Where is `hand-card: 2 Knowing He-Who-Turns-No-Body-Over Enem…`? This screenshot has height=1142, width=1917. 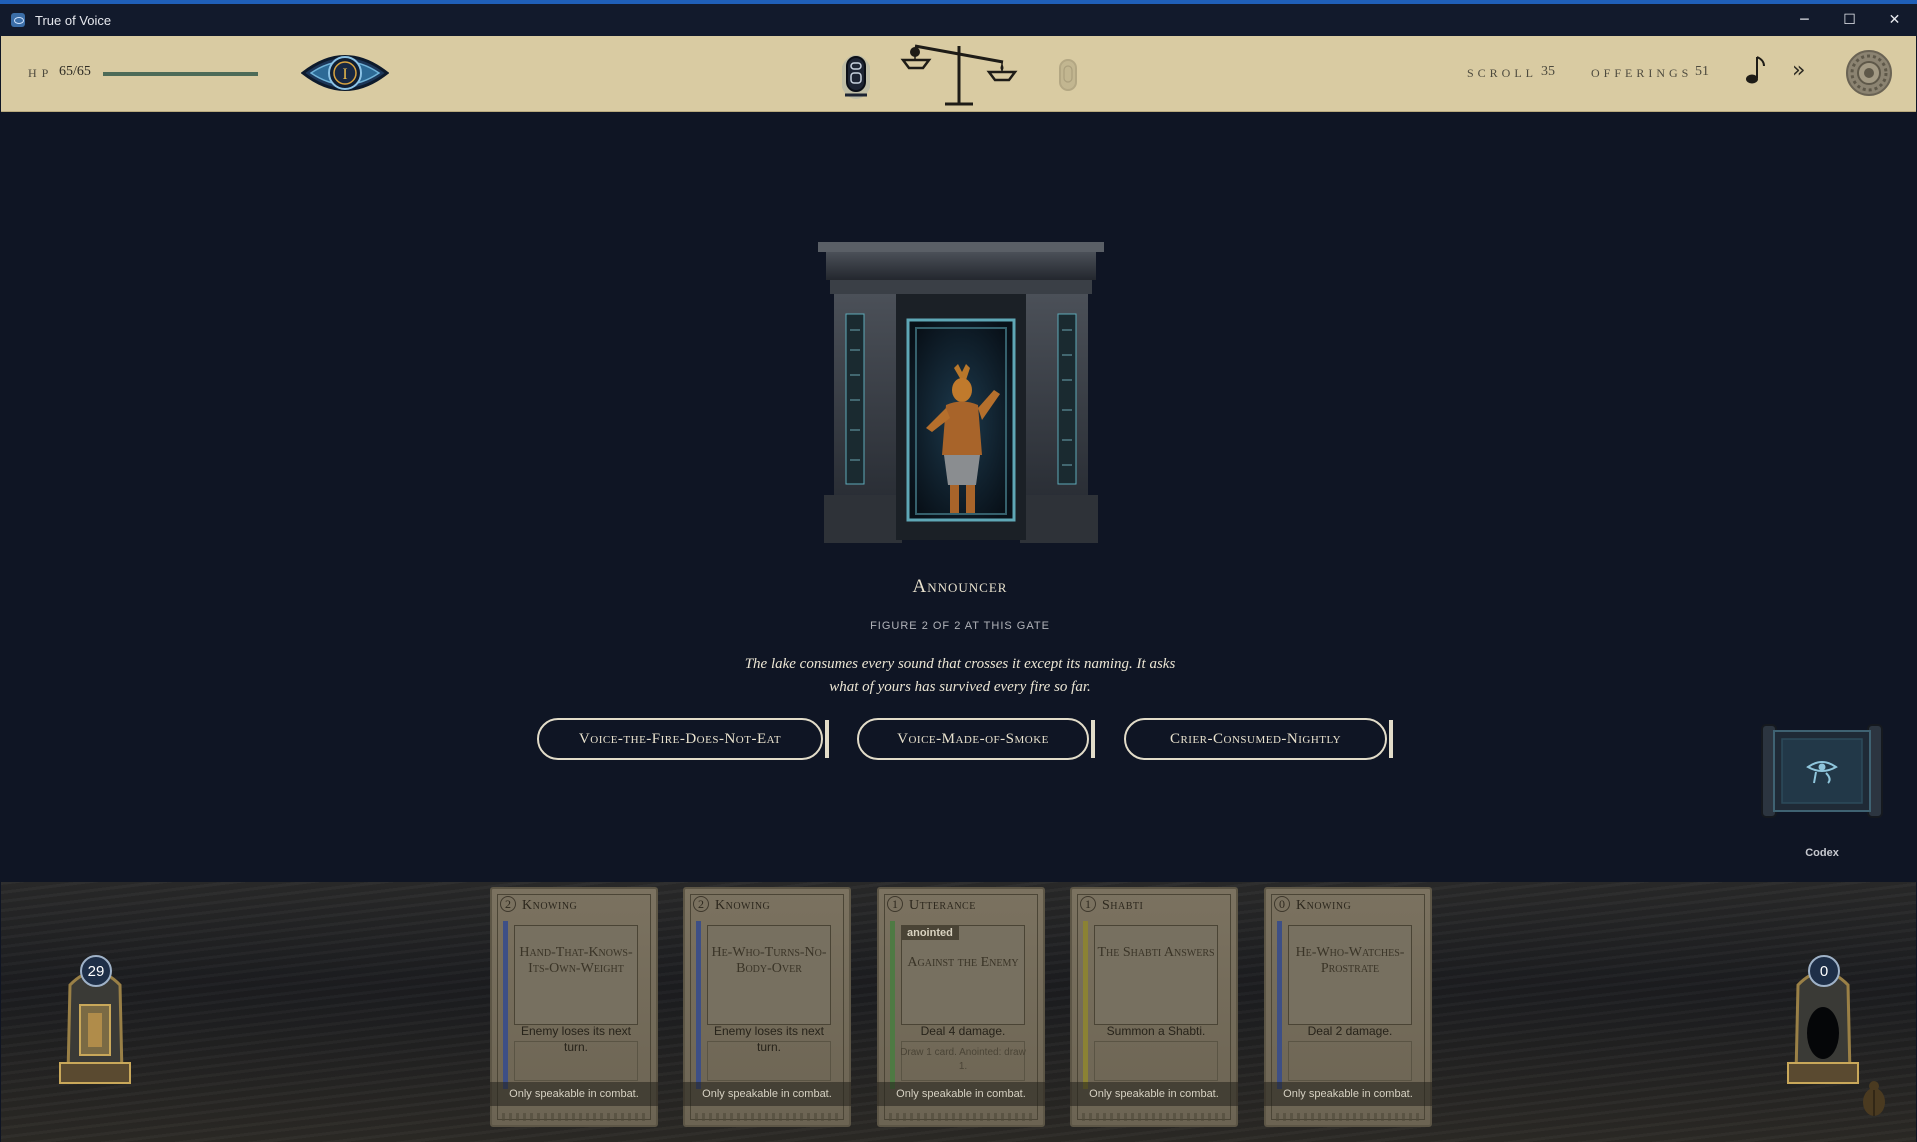
hand-card: 2 Knowing He-Who-Turns-No-Body-Over Enem… is located at coordinates (767, 1007).